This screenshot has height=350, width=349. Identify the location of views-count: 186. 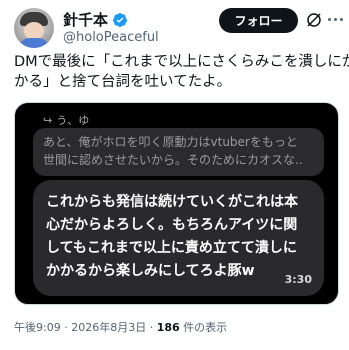
(168, 327).